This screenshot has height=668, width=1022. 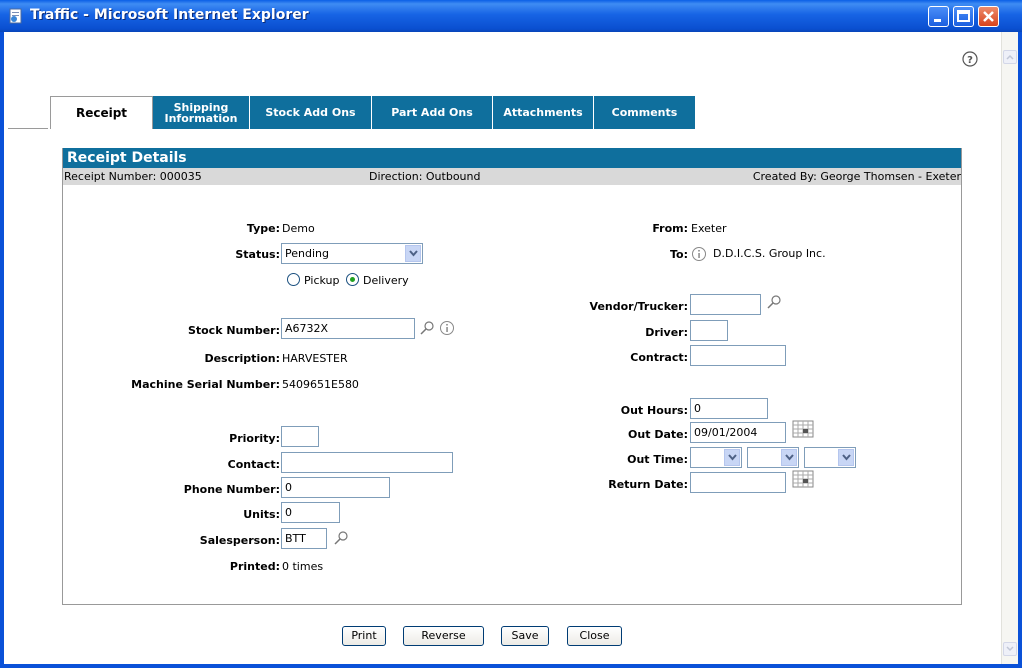 What do you see at coordinates (348, 328) in the screenshot?
I see `stock-number-input` at bounding box center [348, 328].